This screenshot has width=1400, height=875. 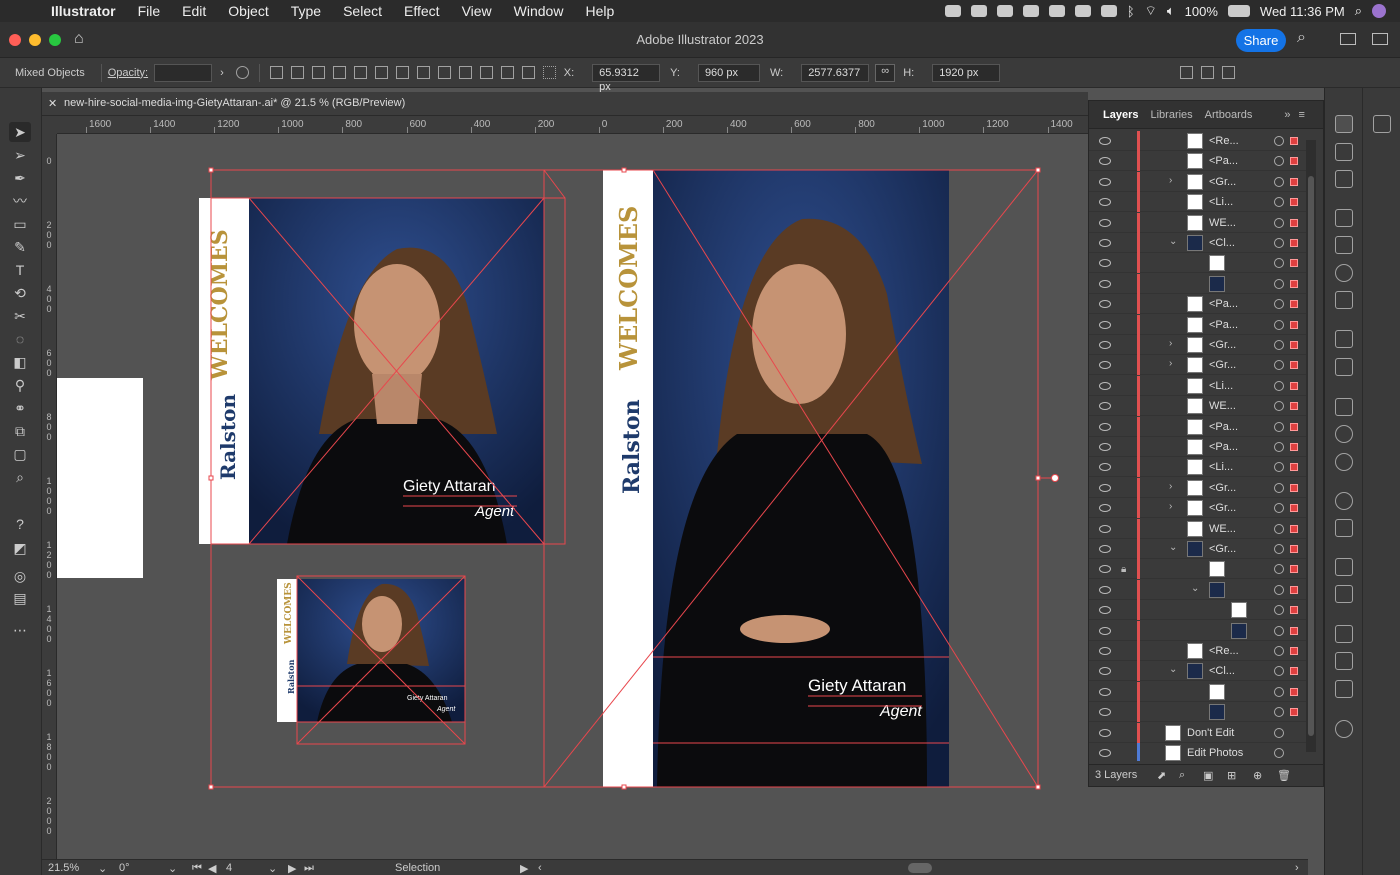 What do you see at coordinates (1344, 273) in the screenshot?
I see `opentype-icon` at bounding box center [1344, 273].